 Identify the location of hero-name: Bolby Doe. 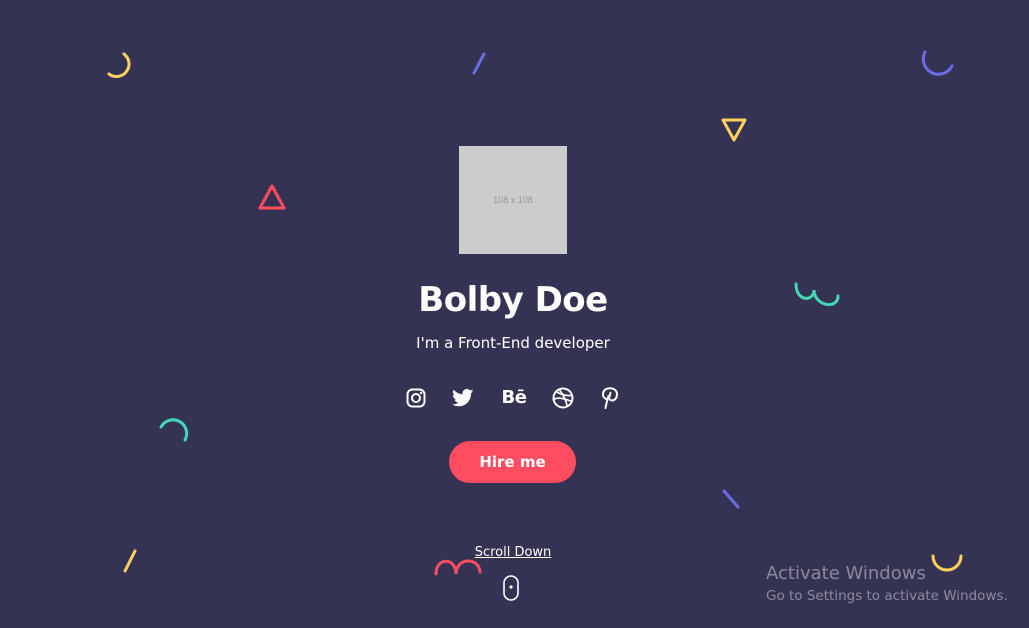
(513, 300).